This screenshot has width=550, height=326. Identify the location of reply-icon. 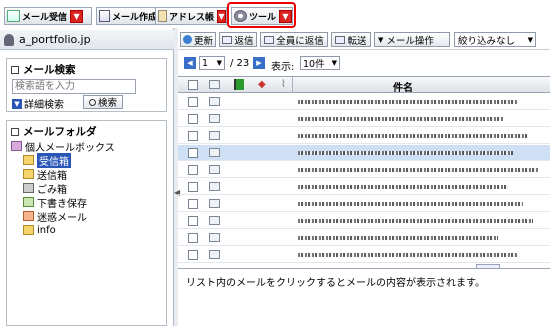
(227, 39).